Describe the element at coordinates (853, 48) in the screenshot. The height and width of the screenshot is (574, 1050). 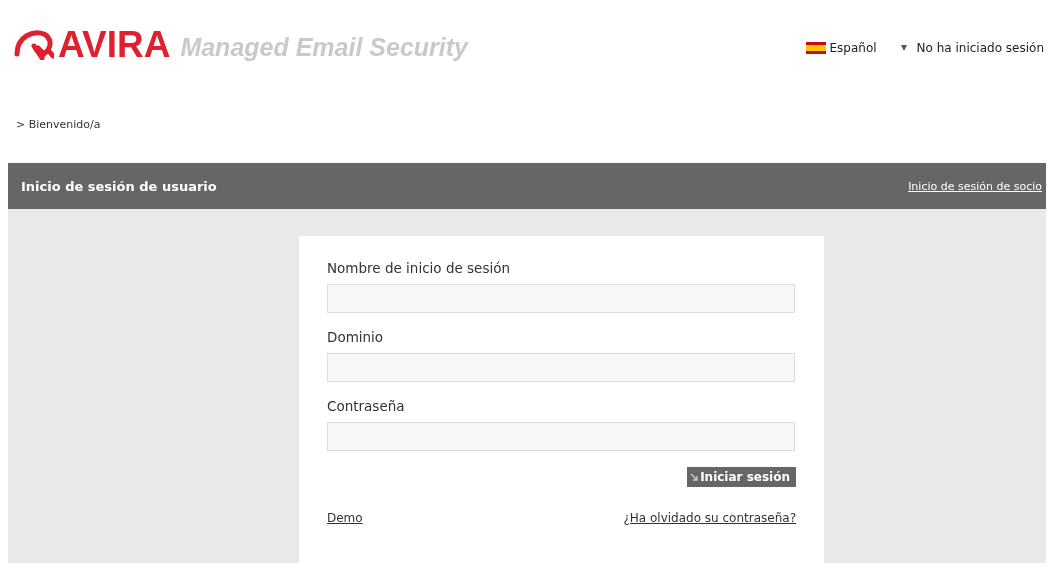
I see `language-selector: Español` at that location.